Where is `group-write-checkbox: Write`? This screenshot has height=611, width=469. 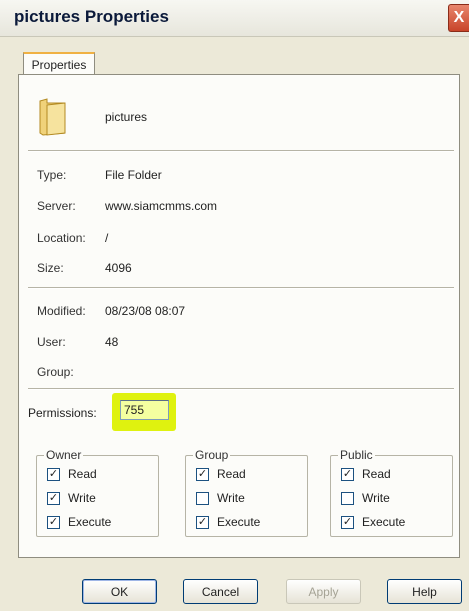 group-write-checkbox: Write is located at coordinates (220, 498).